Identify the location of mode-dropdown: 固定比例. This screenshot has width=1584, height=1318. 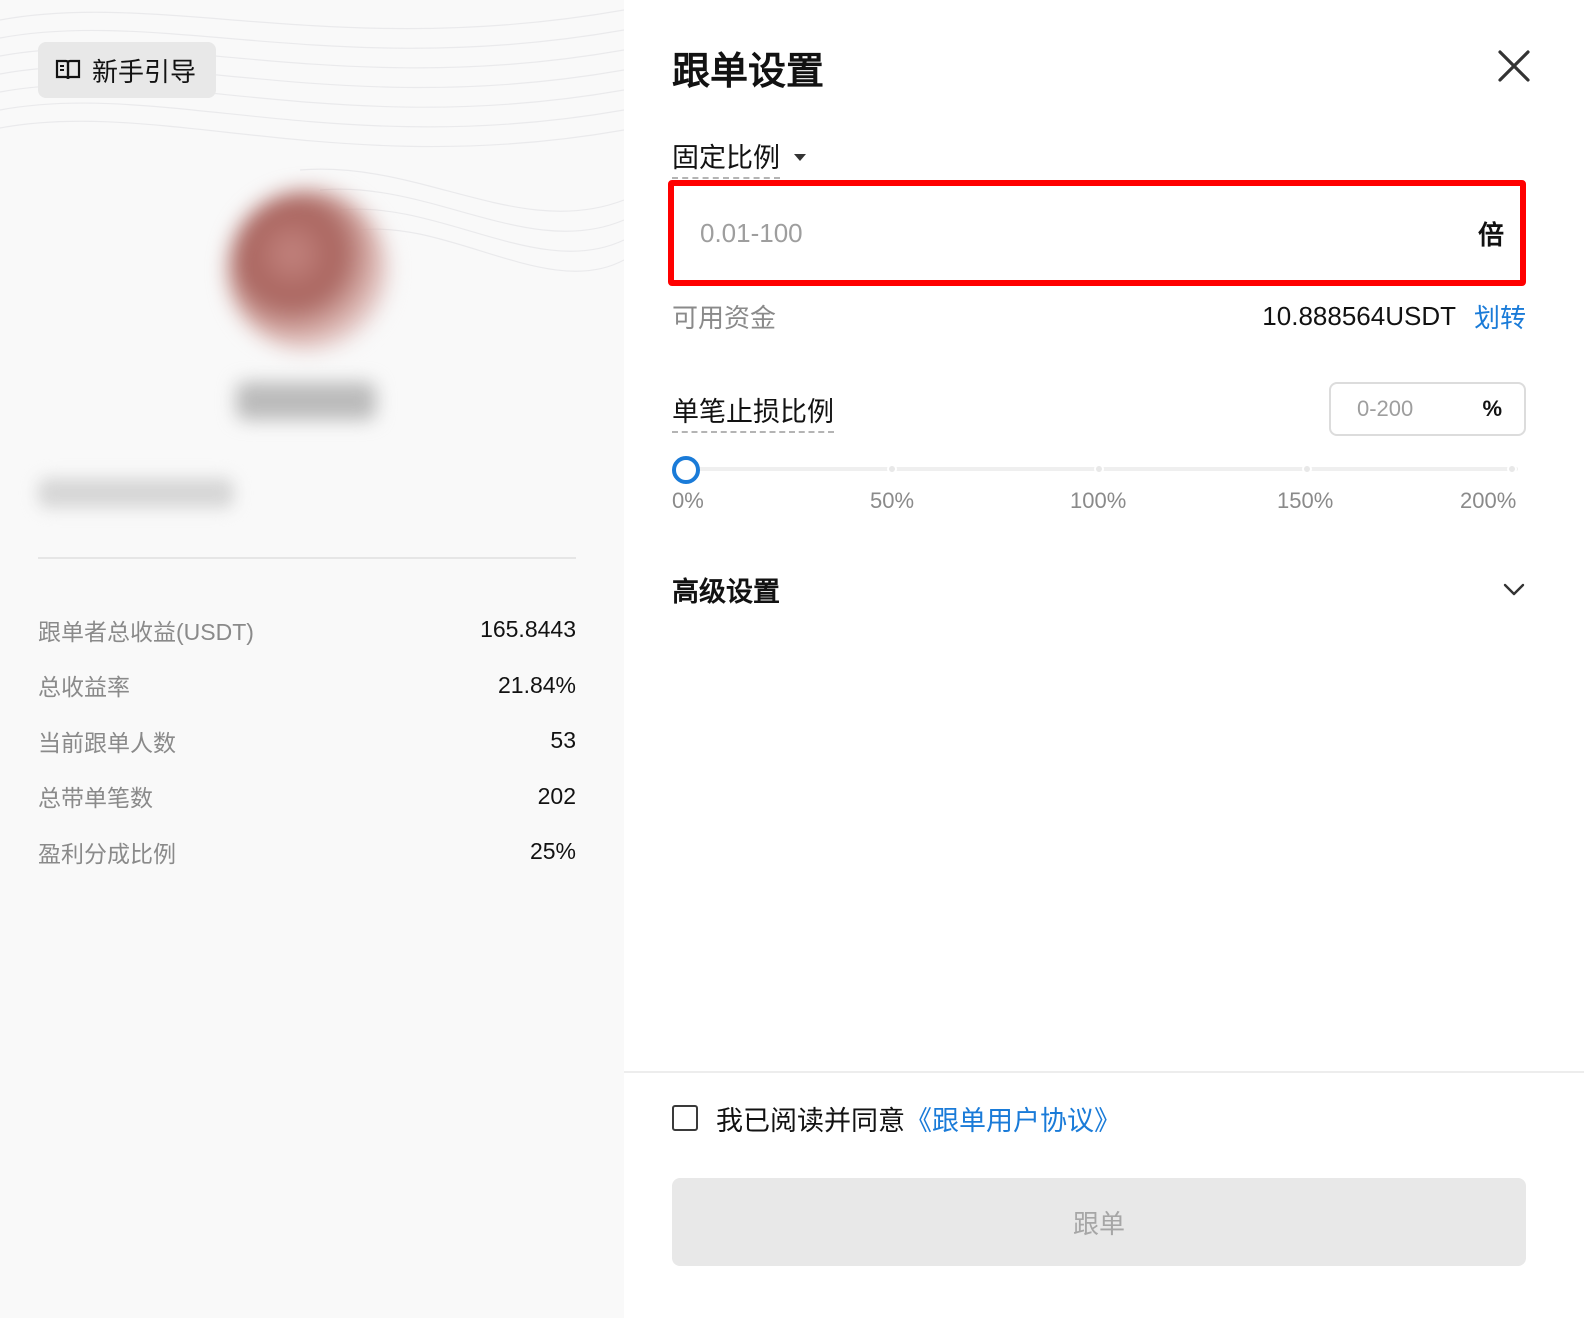
(739, 157).